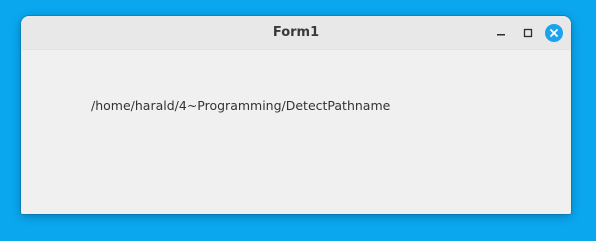 The height and width of the screenshot is (241, 596). I want to click on title-bar: Form1, so click(296, 33).